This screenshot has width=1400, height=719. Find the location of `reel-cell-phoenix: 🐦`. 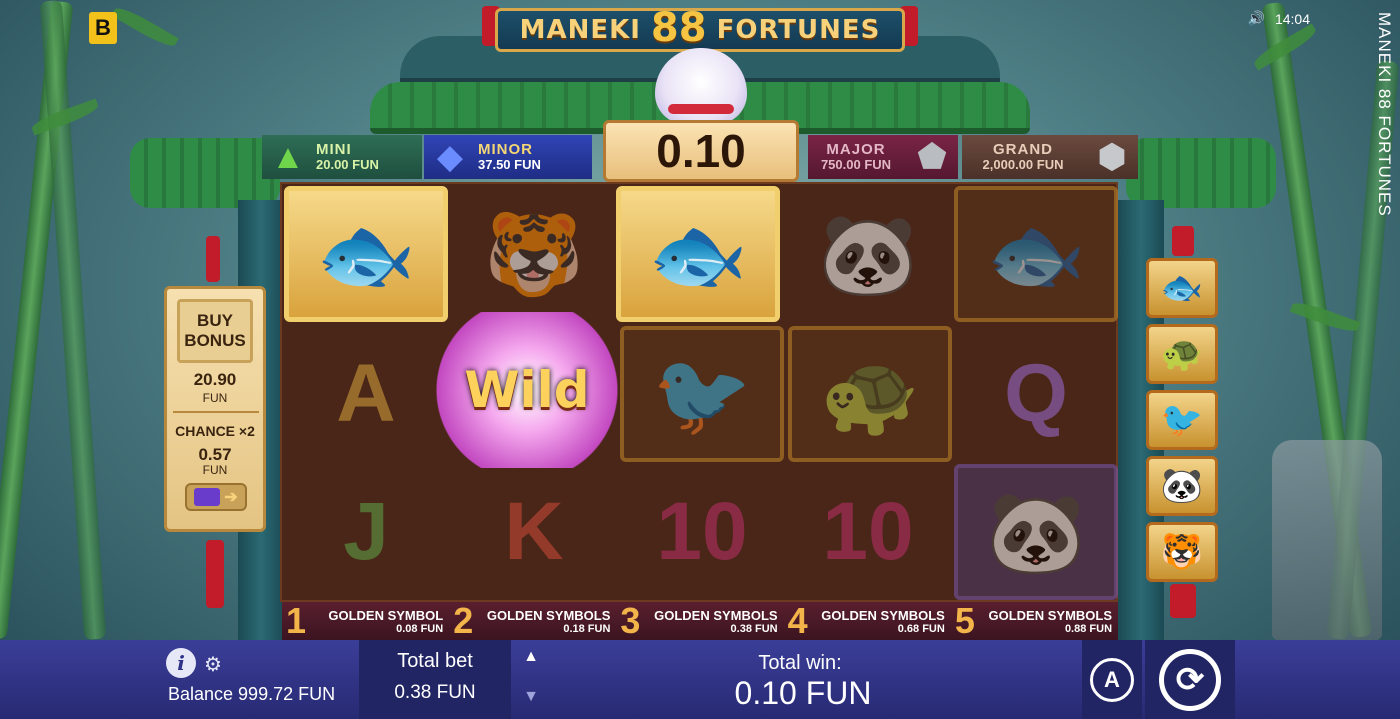

reel-cell-phoenix: 🐦 is located at coordinates (702, 394).